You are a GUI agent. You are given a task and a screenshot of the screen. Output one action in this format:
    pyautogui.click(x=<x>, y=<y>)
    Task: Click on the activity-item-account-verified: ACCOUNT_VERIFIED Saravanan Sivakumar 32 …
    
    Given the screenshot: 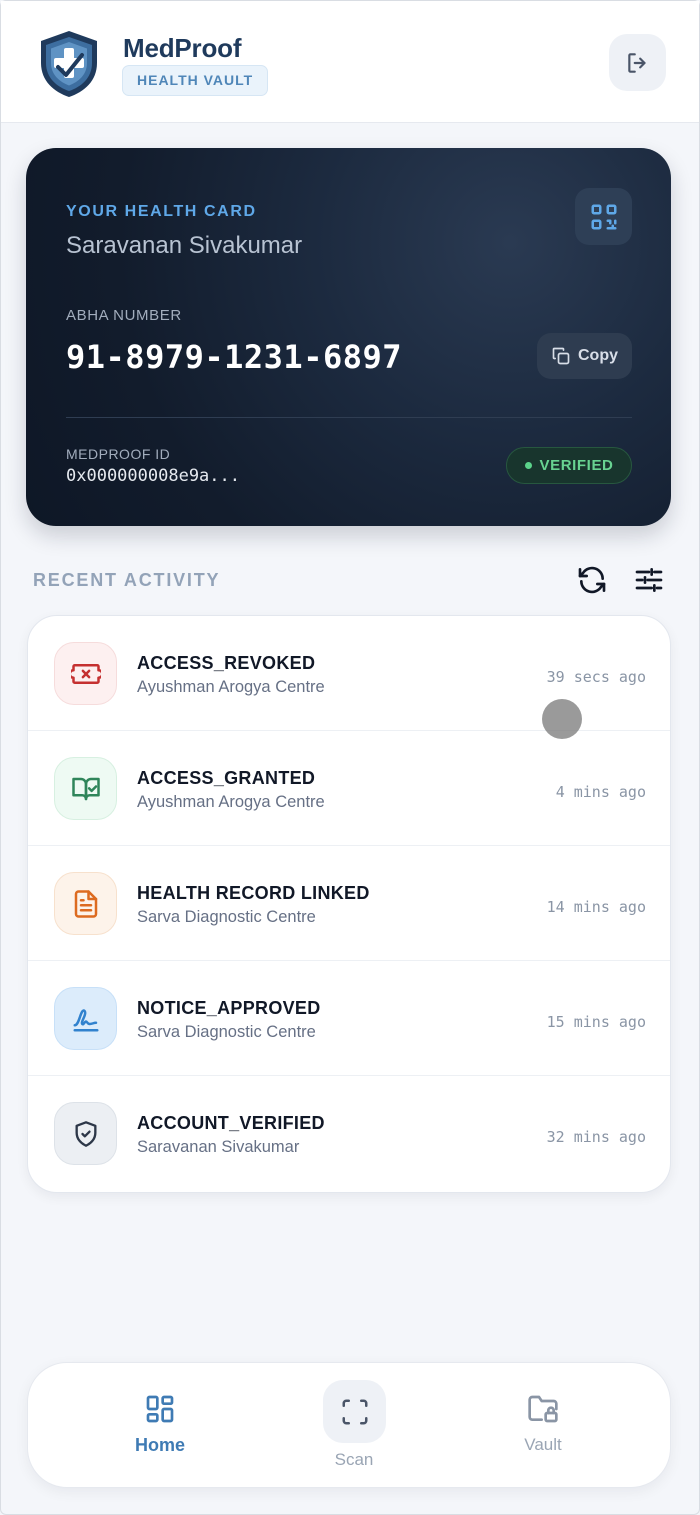 What is the action you would take?
    pyautogui.click(x=349, y=1133)
    